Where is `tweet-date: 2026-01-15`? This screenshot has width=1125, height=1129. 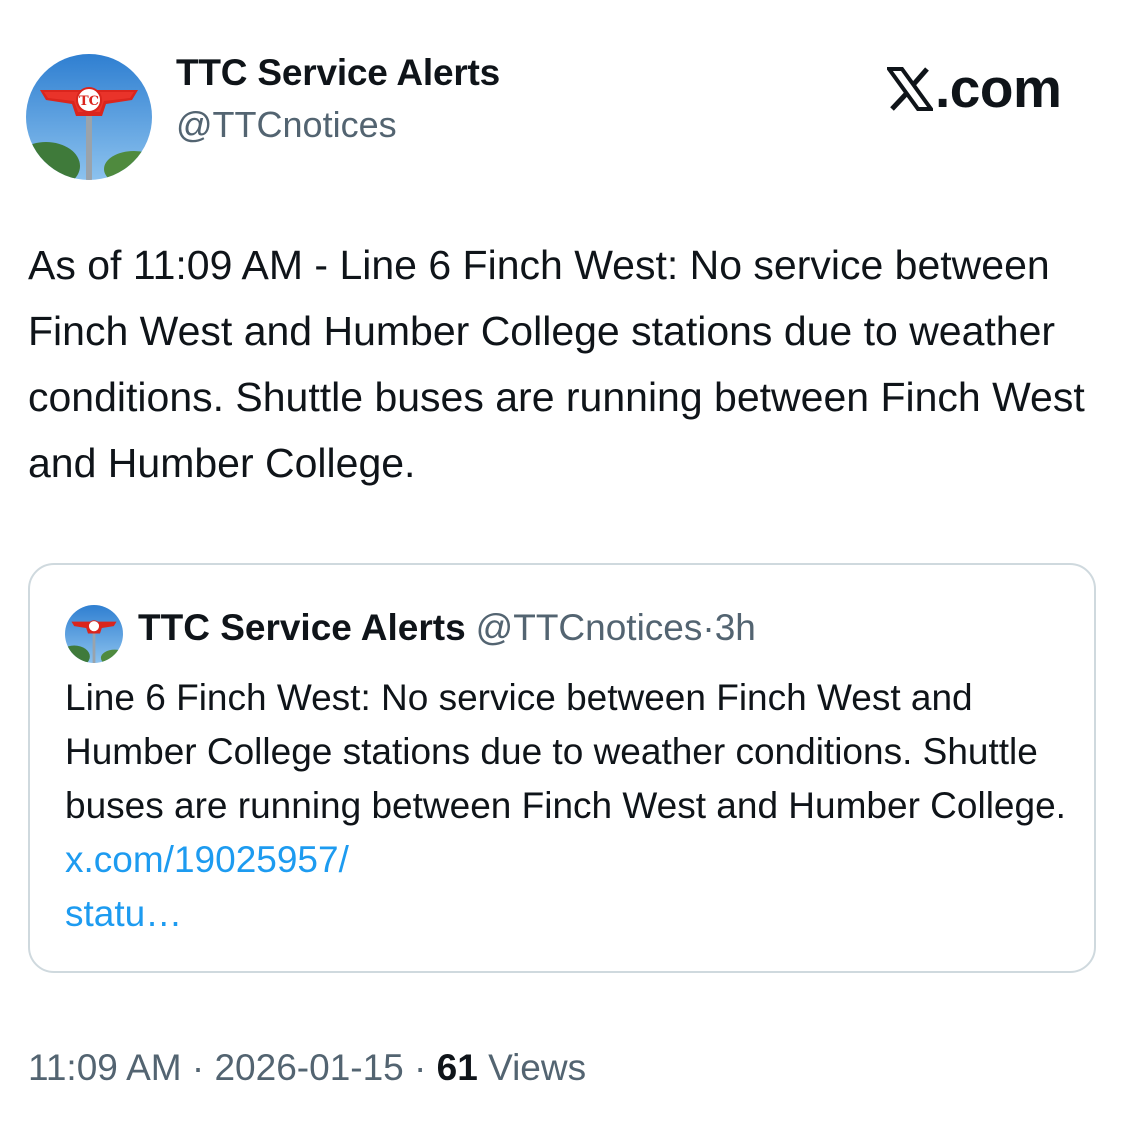
tweet-date: 2026-01-15 is located at coordinates (308, 1067).